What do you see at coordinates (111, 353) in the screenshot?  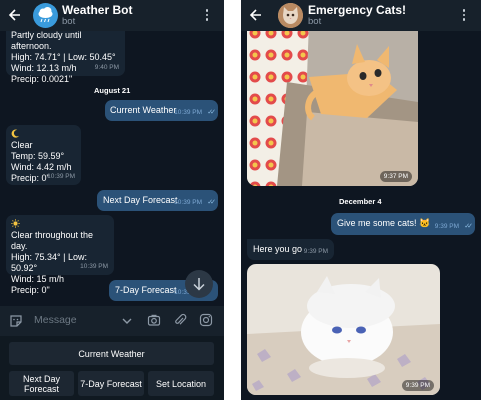 I see `current-weather-button: Current Weather` at bounding box center [111, 353].